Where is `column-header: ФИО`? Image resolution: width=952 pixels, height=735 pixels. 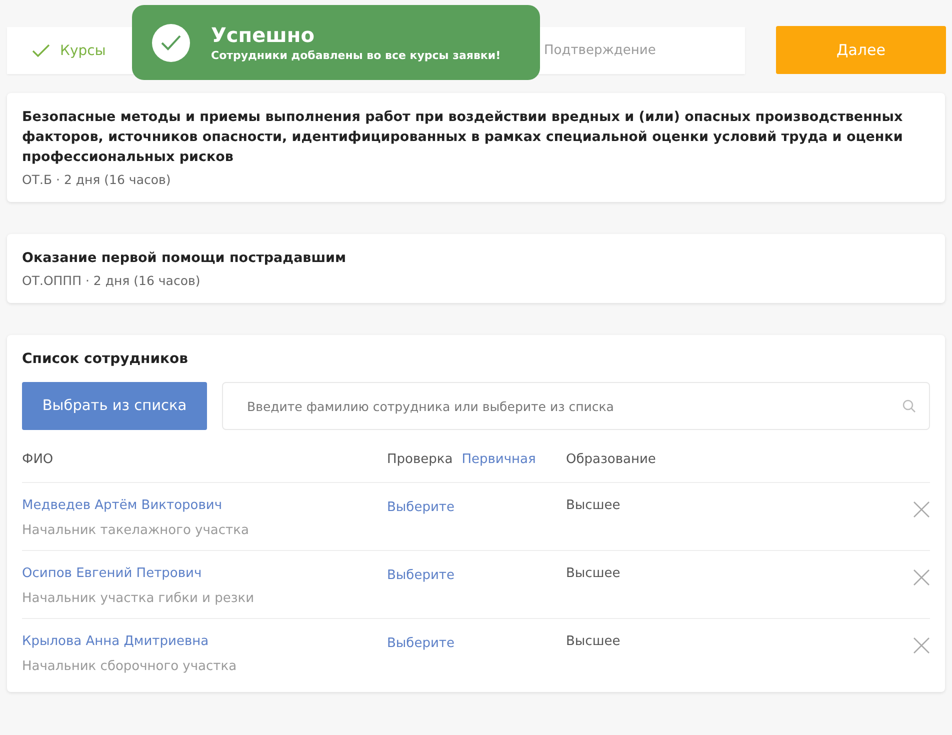
column-header: ФИО is located at coordinates (38, 459).